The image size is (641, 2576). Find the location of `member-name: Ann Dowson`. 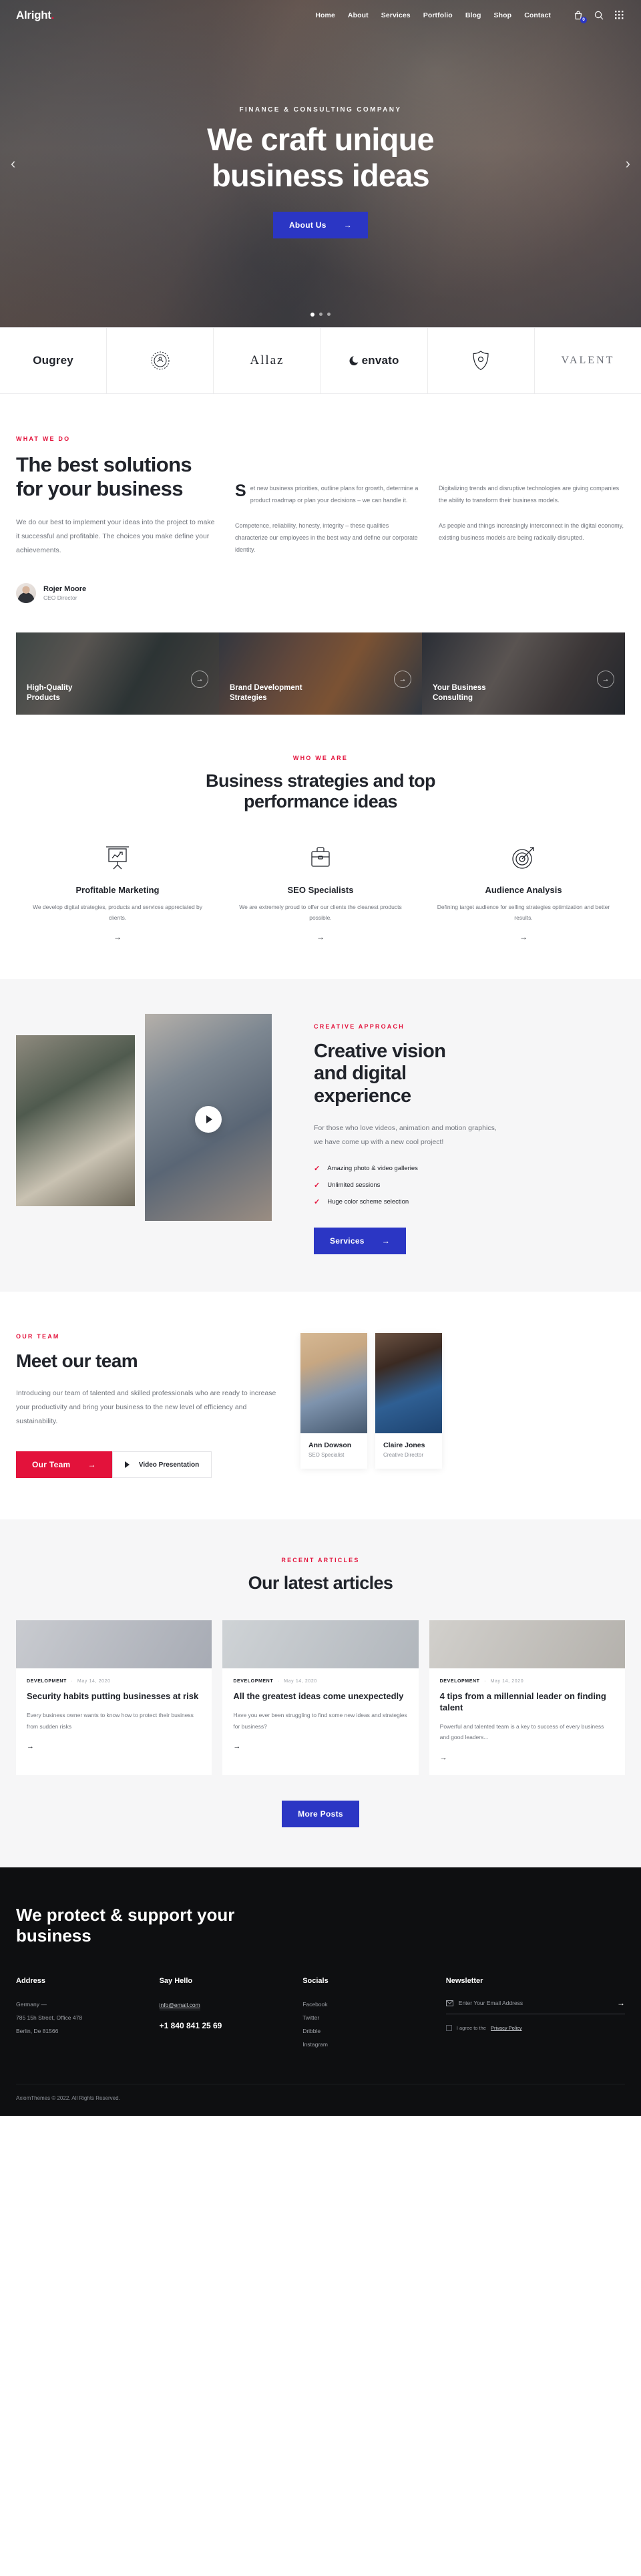

member-name: Ann Dowson is located at coordinates (330, 1445).